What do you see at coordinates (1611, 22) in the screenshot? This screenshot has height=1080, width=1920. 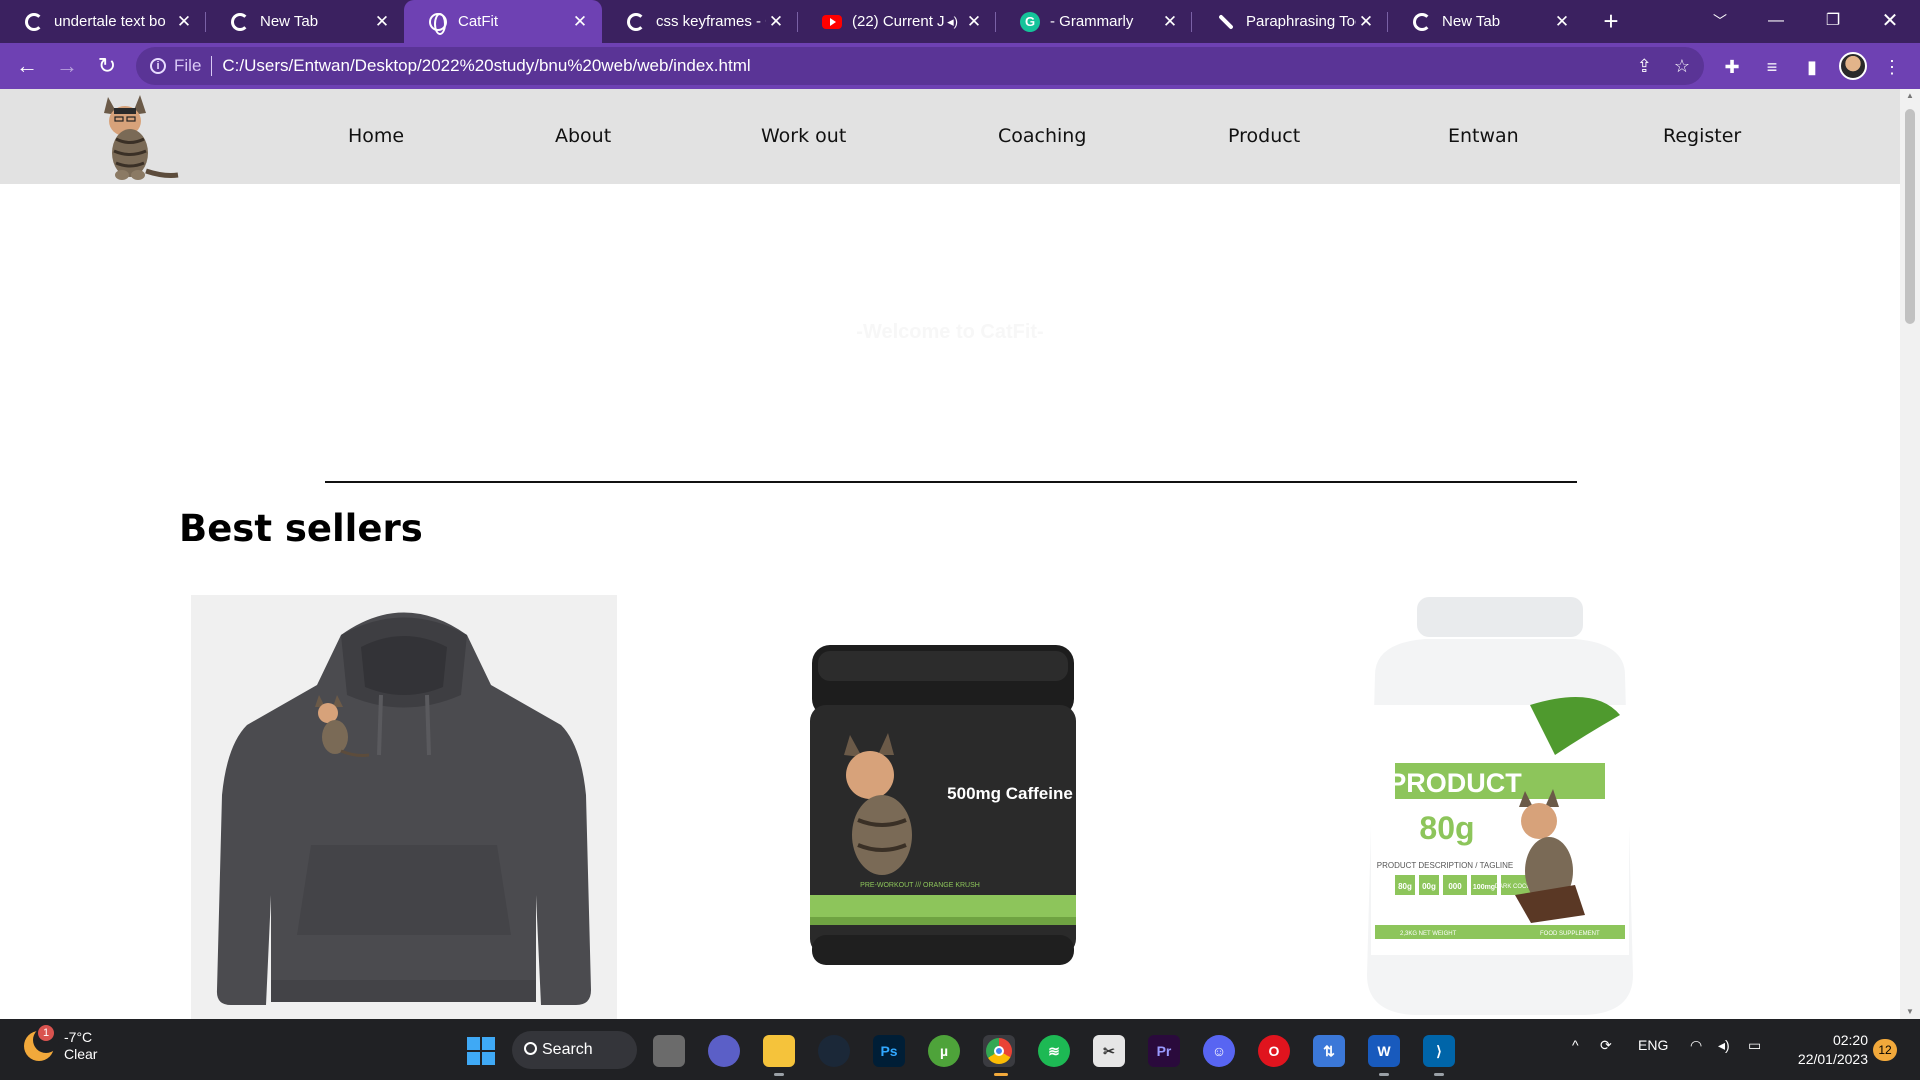 I see `new-tab-button: +` at bounding box center [1611, 22].